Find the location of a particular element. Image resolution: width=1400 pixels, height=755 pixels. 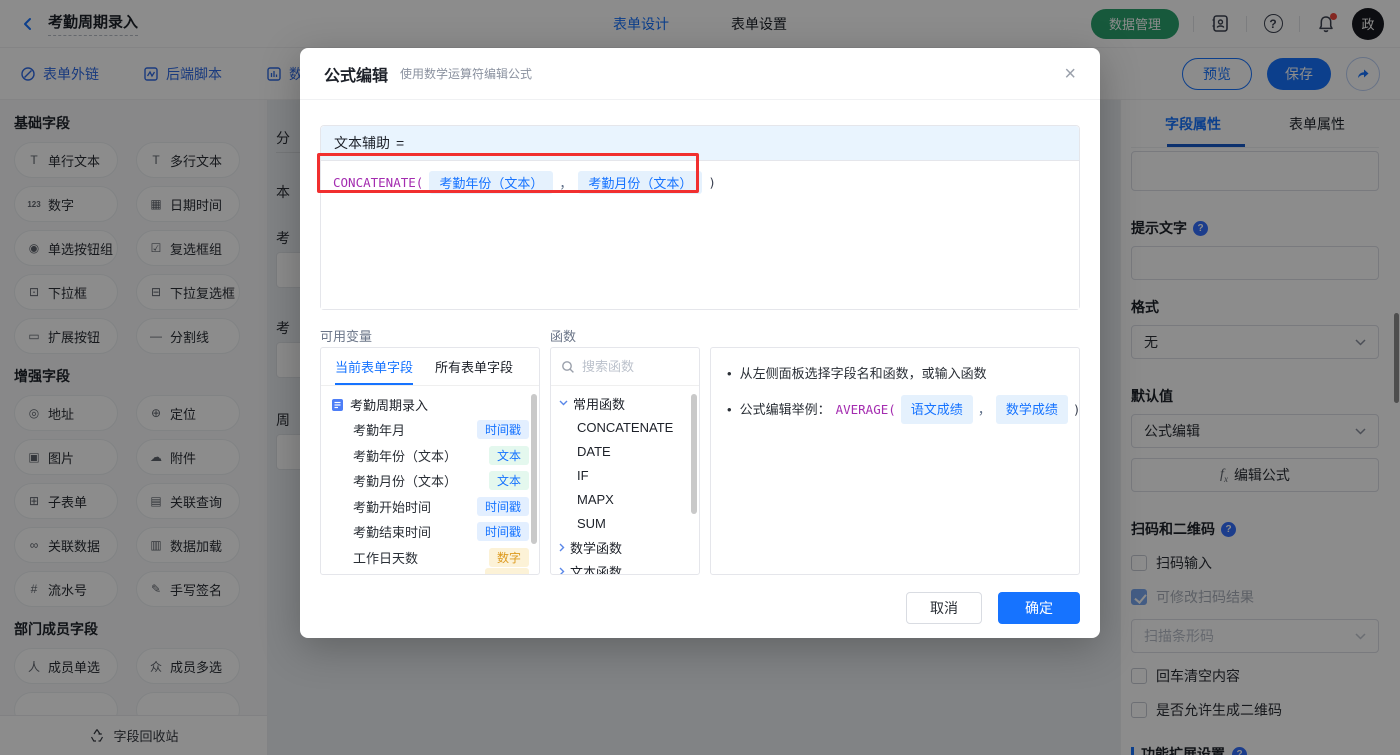

tip-formula-example: 公式编辑举例： AVERAGE( 语文成绩 ， 数学成绩 ) is located at coordinates (909, 409).